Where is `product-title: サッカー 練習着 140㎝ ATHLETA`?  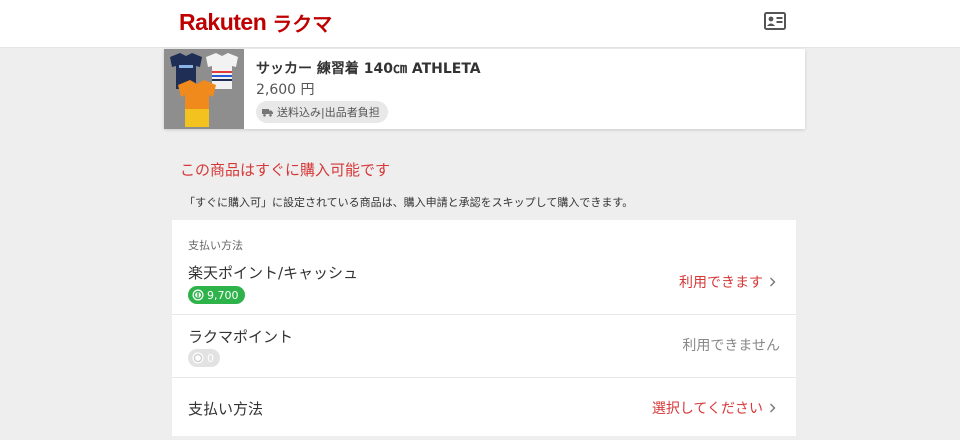 product-title: サッカー 練習着 140㎝ ATHLETA is located at coordinates (368, 69).